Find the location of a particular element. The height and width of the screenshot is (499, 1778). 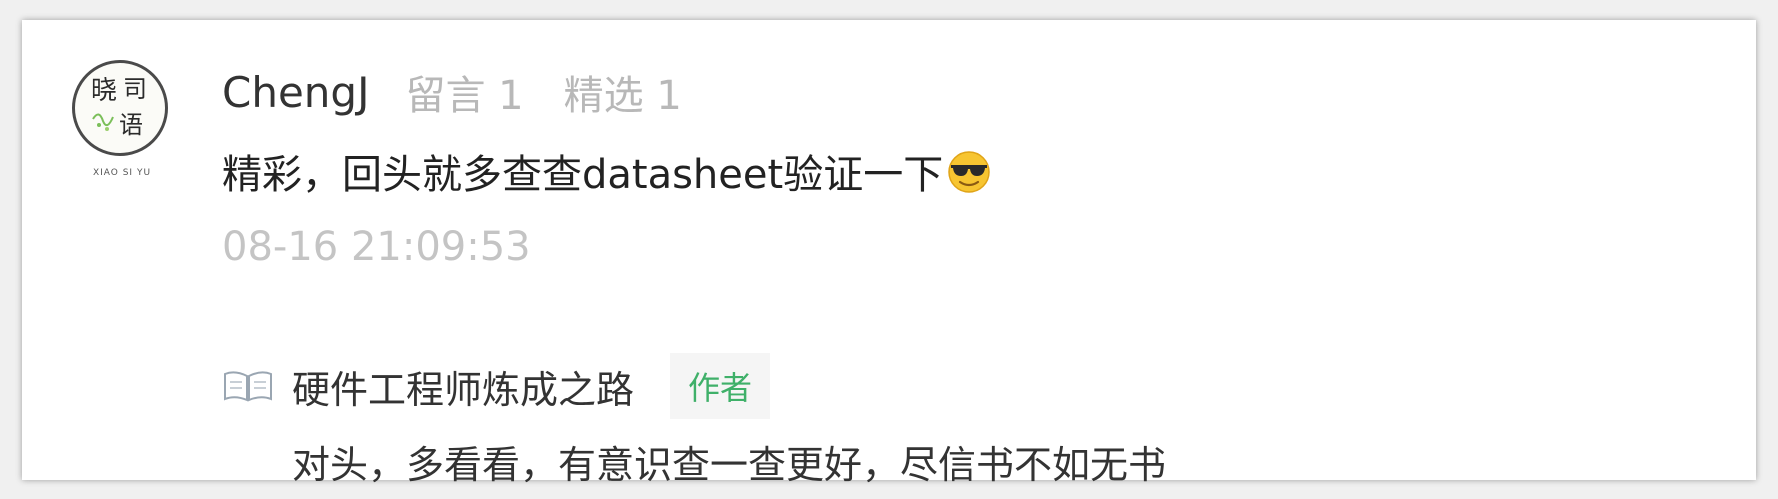

avatar-image: 晓 司 语 is located at coordinates (120, 108).